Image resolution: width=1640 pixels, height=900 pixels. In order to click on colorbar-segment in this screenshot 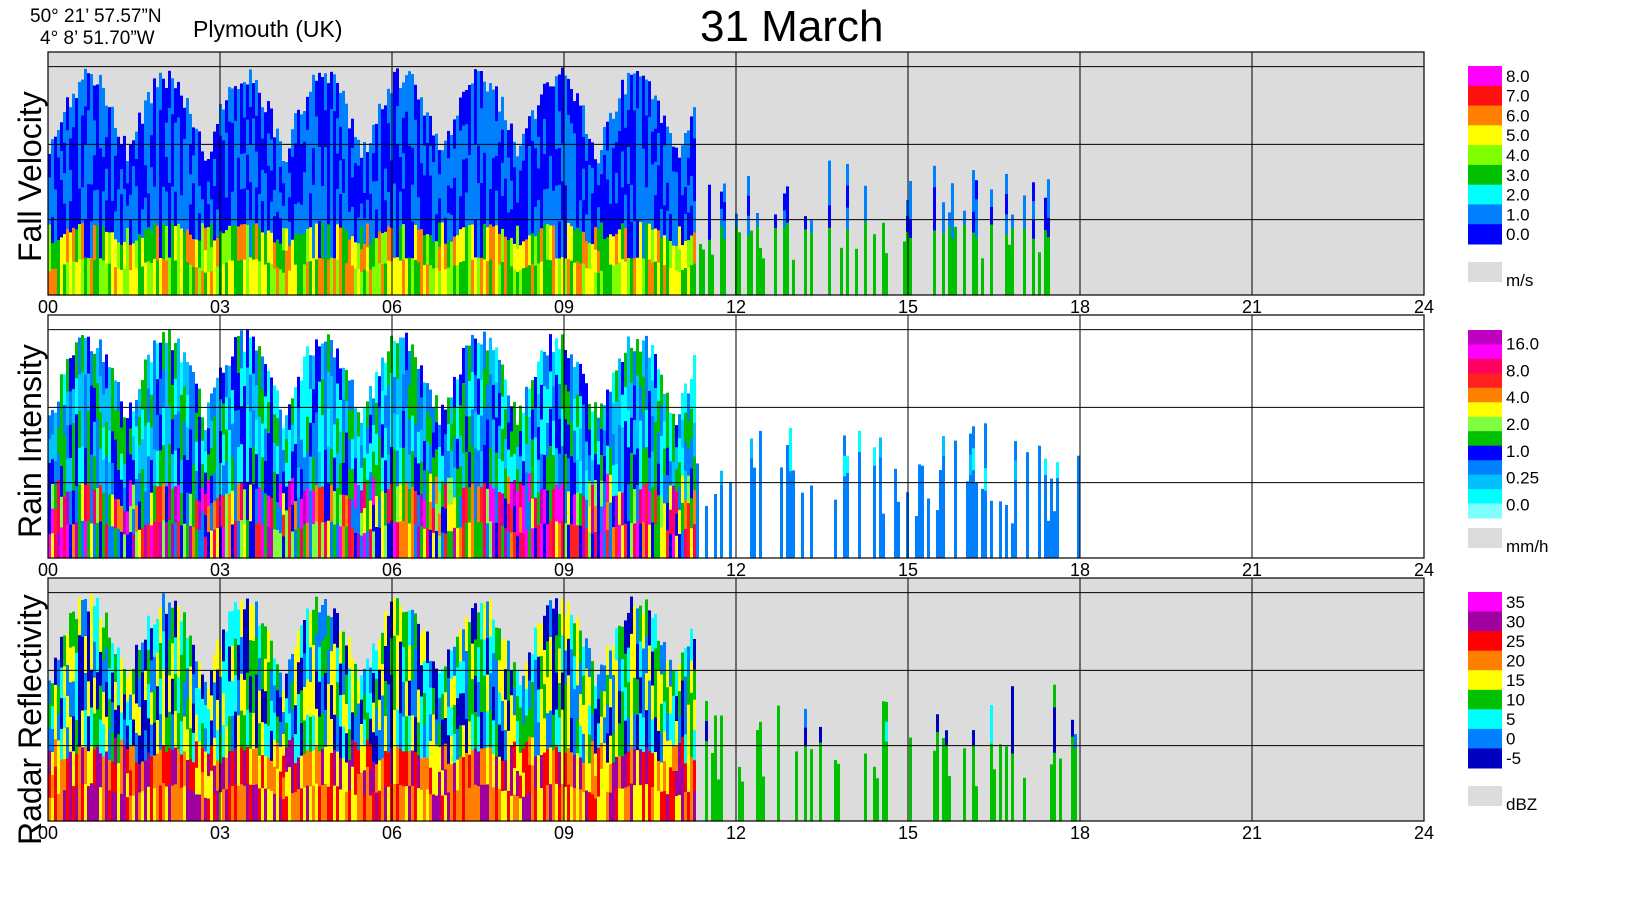, I will do `click(1485, 511)`.